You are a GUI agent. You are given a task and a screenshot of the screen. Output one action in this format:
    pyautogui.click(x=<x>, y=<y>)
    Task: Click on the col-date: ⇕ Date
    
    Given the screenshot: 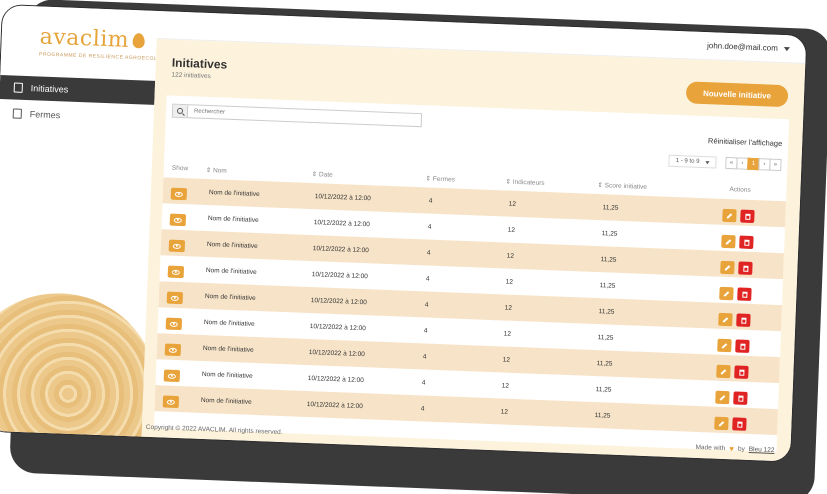 What is the action you would take?
    pyautogui.click(x=322, y=174)
    